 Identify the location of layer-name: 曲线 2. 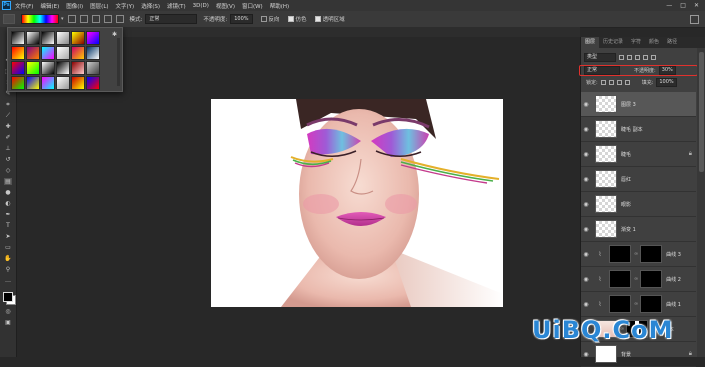
(673, 279).